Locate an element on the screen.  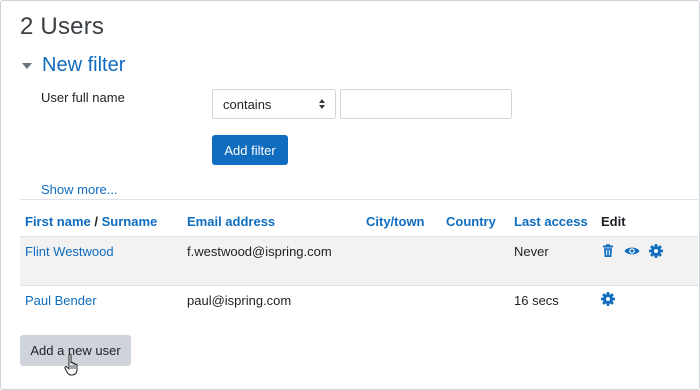
user-email: f.westwood@ispring.com is located at coordinates (259, 251).